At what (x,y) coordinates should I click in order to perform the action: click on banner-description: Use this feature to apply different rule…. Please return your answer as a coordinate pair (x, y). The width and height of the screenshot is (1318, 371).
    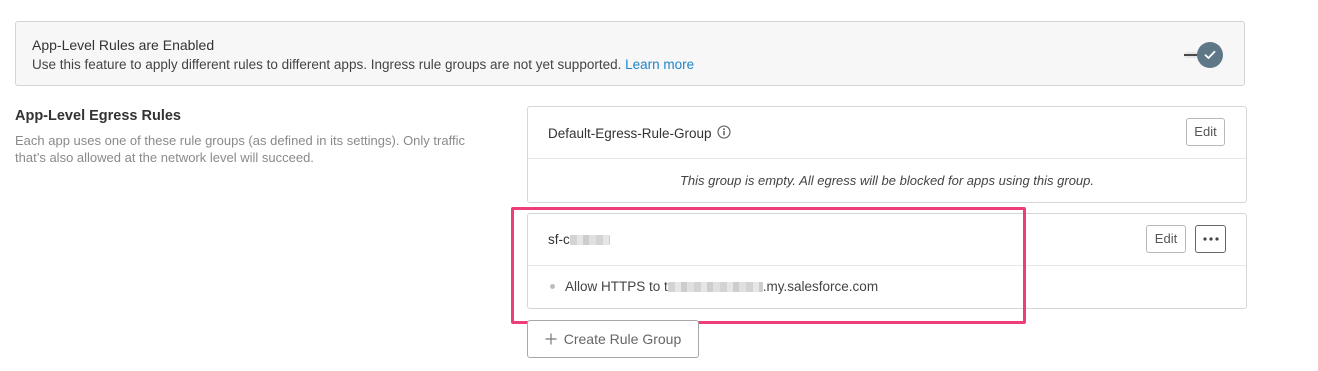
    Looking at the image, I should click on (363, 64).